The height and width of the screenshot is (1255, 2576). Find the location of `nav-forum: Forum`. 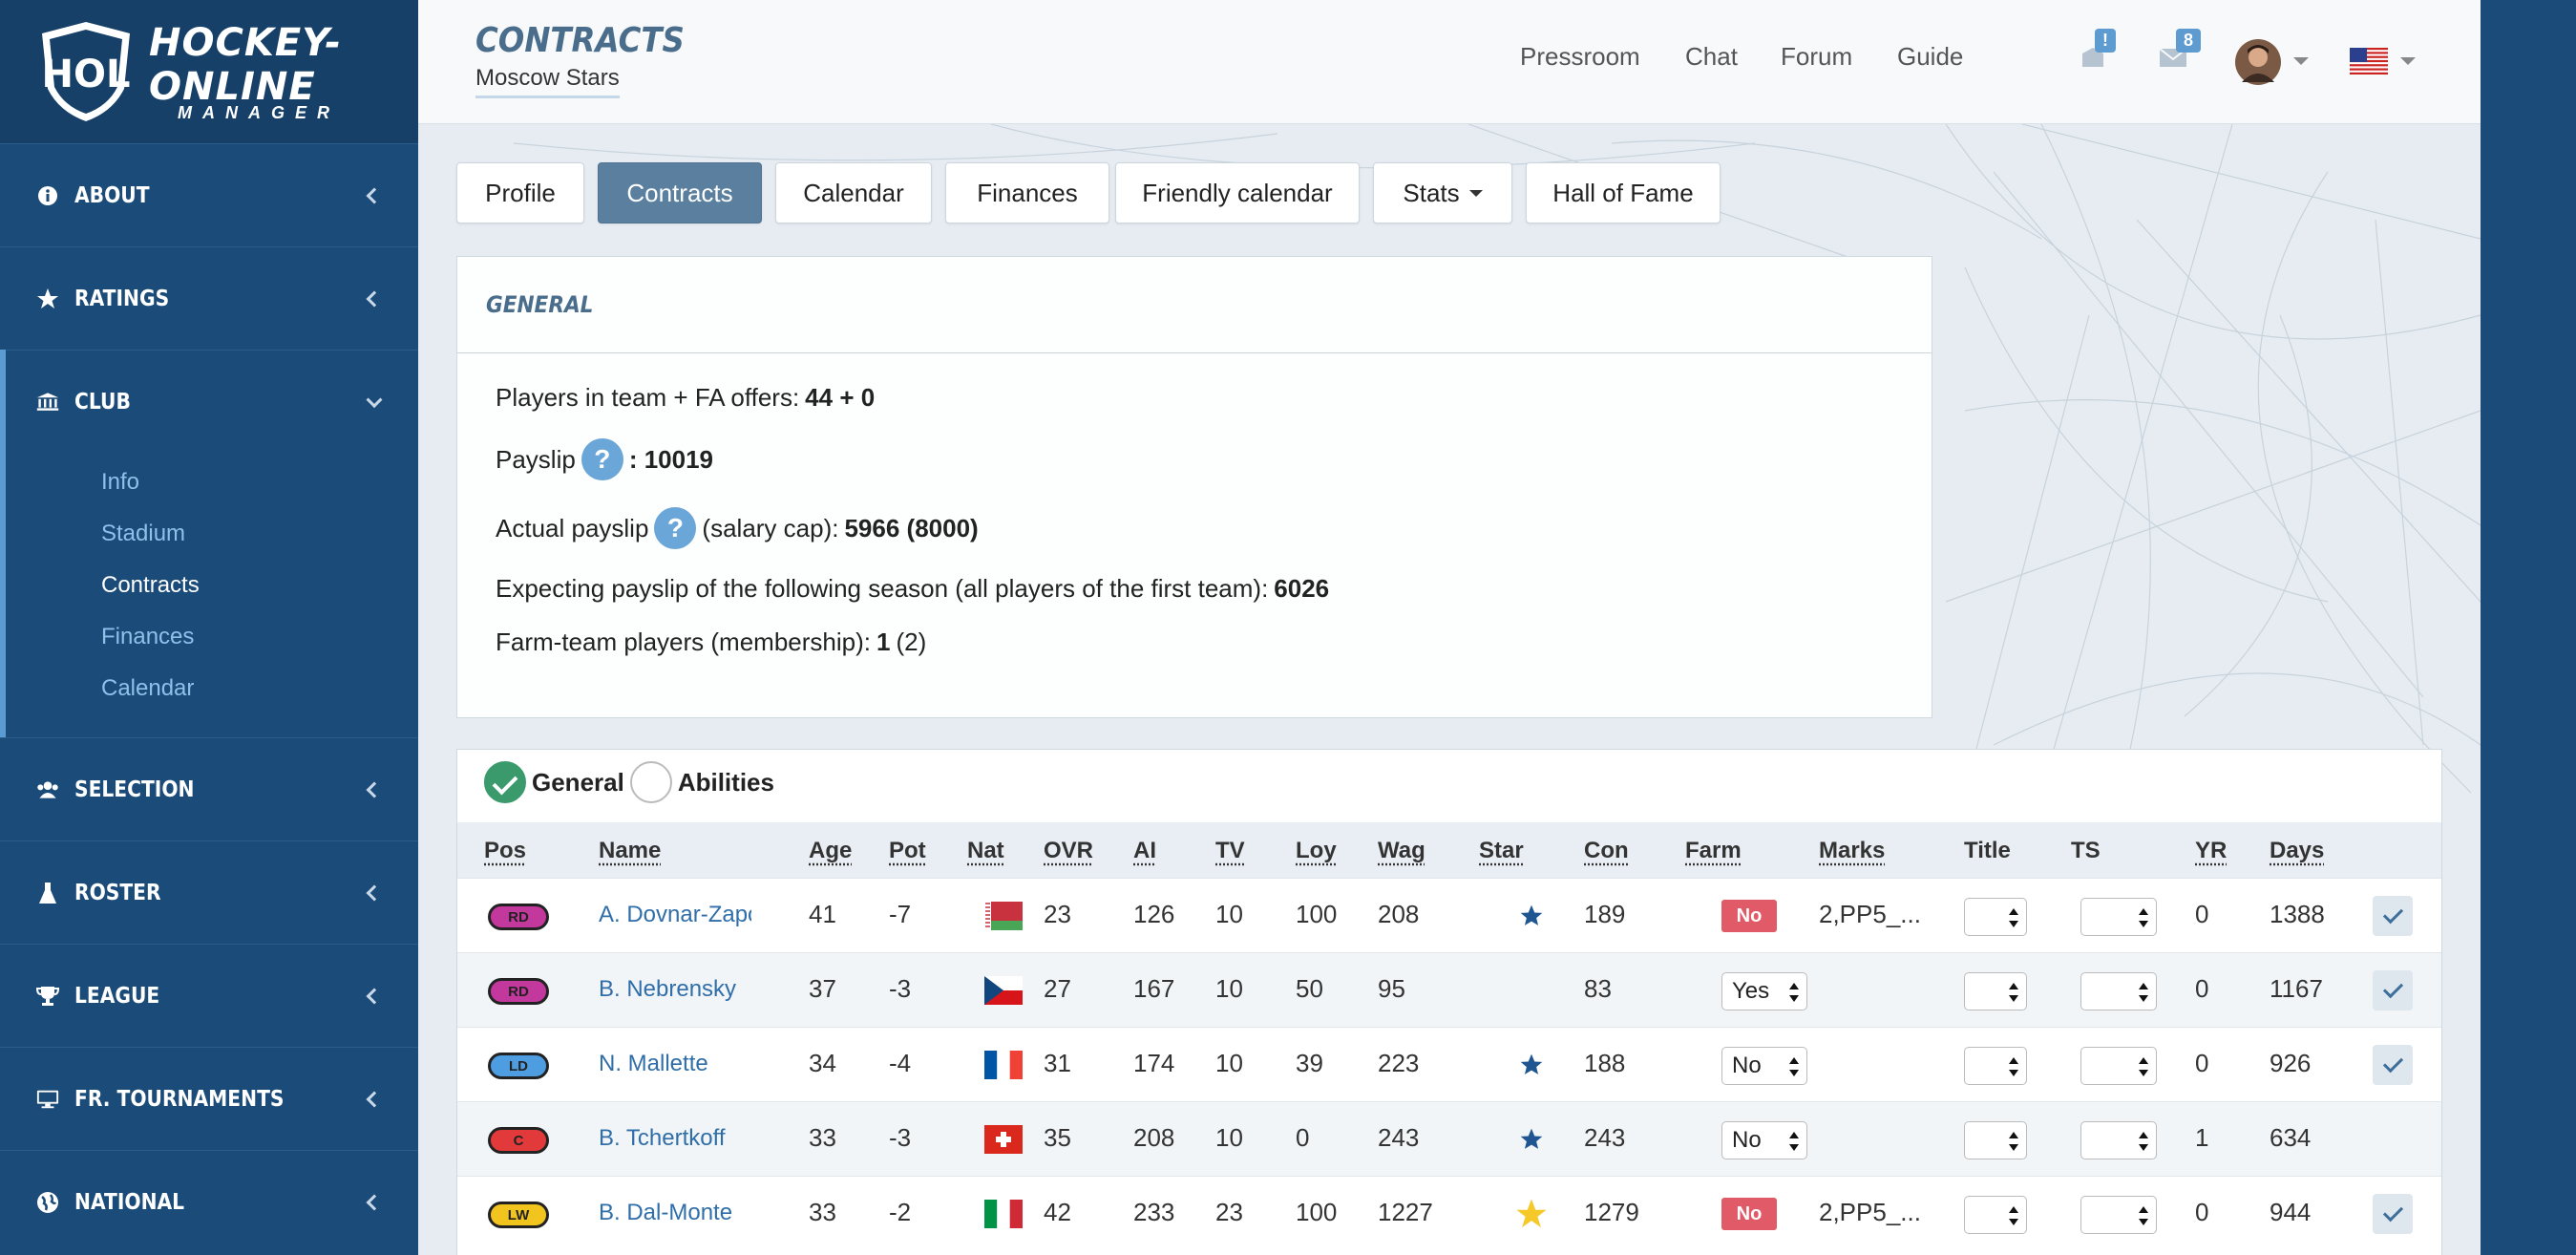

nav-forum: Forum is located at coordinates (1816, 57).